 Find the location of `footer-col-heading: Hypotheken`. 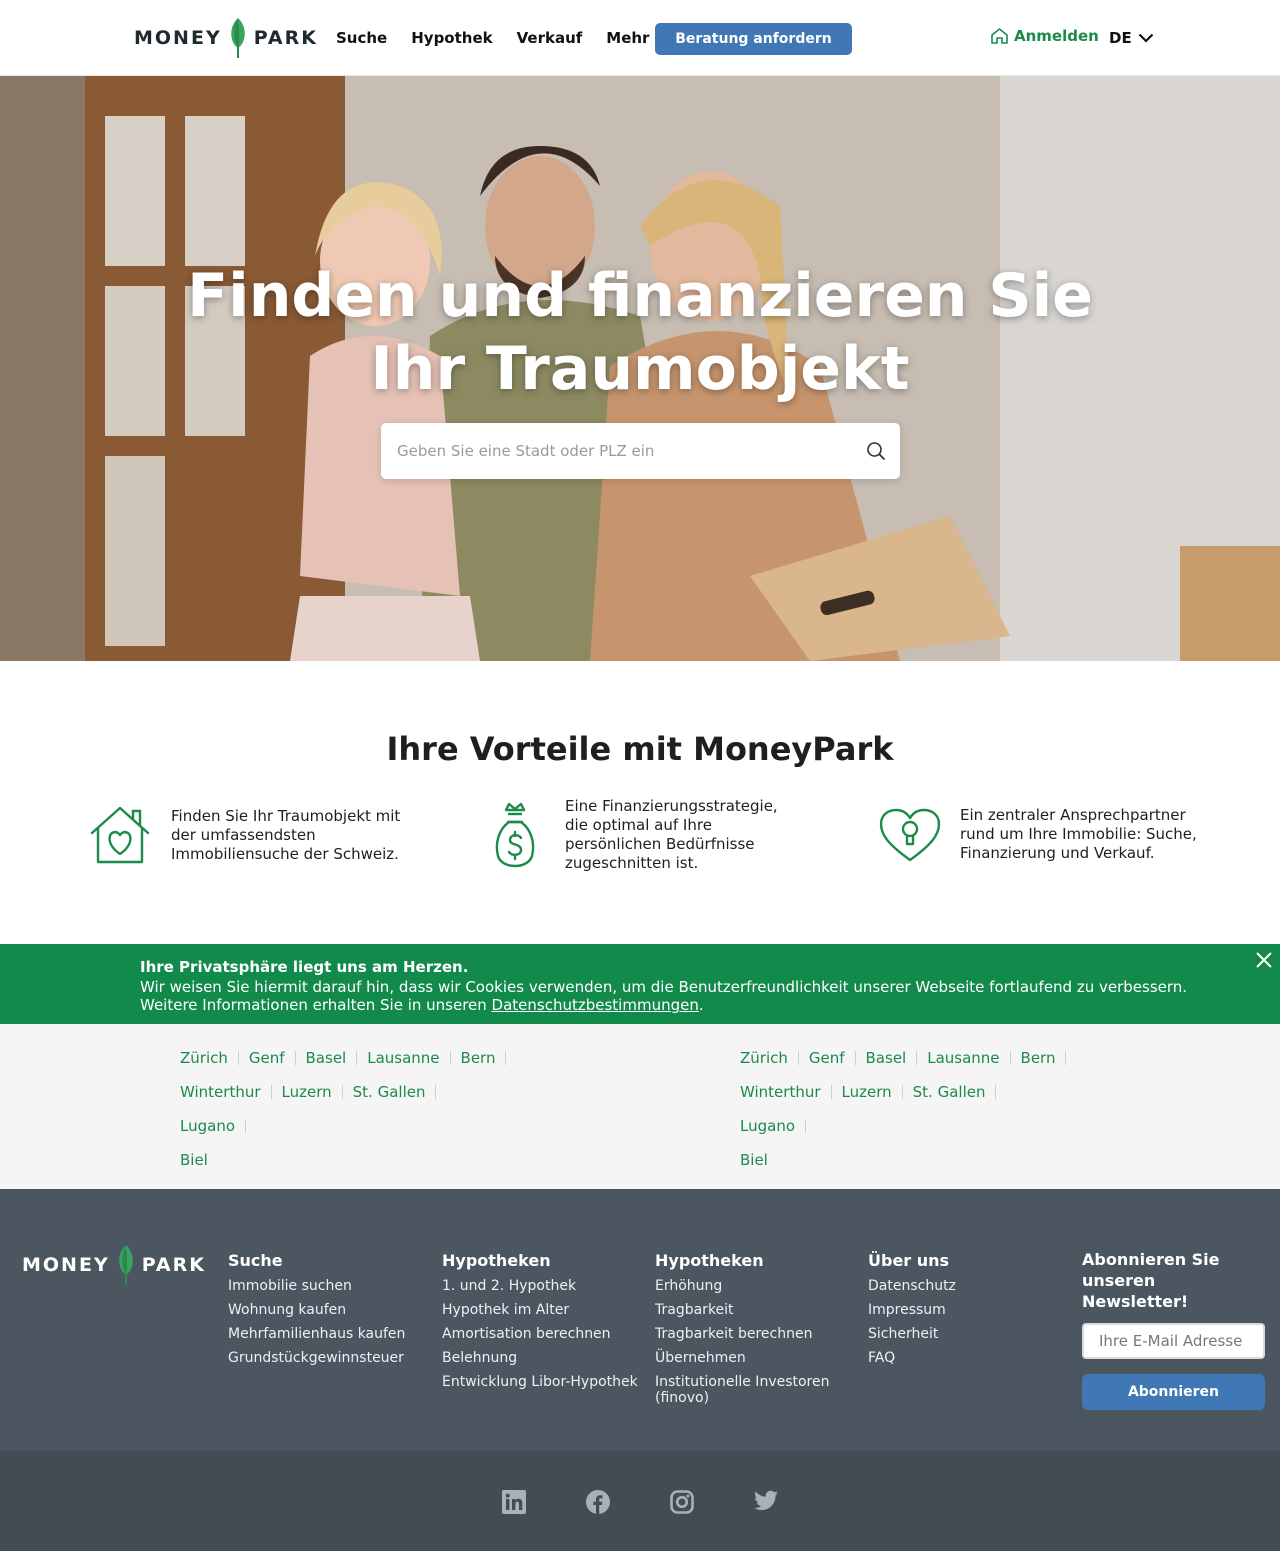

footer-col-heading: Hypotheken is located at coordinates (496, 1260).